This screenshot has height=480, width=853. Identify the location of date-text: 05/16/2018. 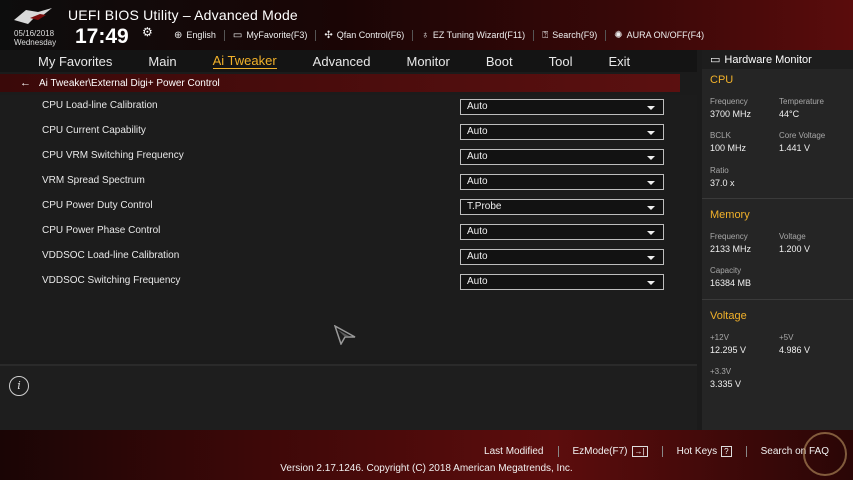
(34, 33).